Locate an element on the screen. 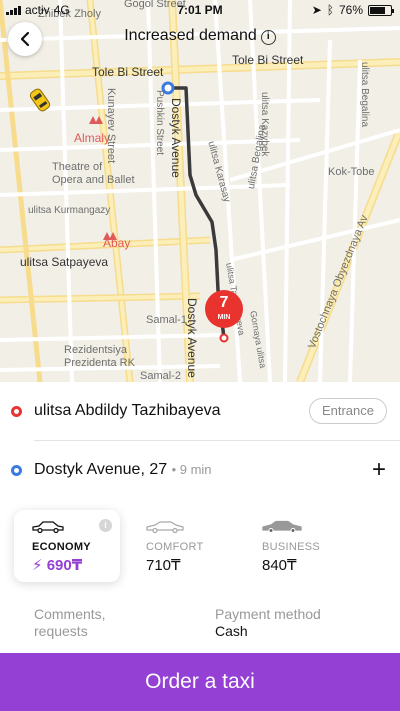  destination-row: Dostyk Avenue, 27 • 9 min + is located at coordinates (200, 470).